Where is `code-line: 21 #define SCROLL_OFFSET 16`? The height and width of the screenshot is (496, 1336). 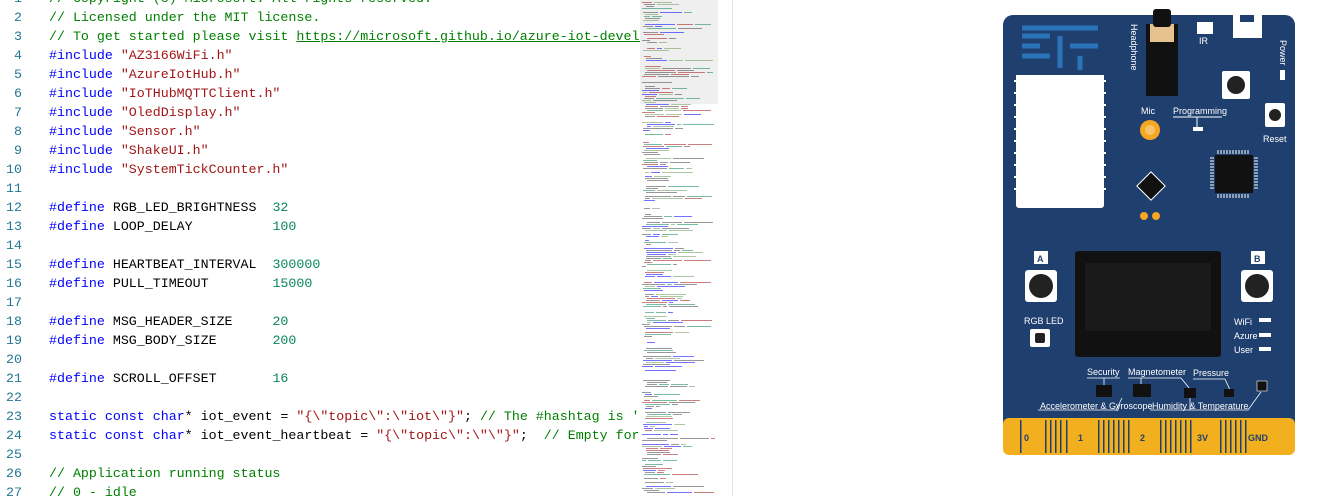 code-line: 21 #define SCROLL_OFFSET 16 is located at coordinates (320, 378).